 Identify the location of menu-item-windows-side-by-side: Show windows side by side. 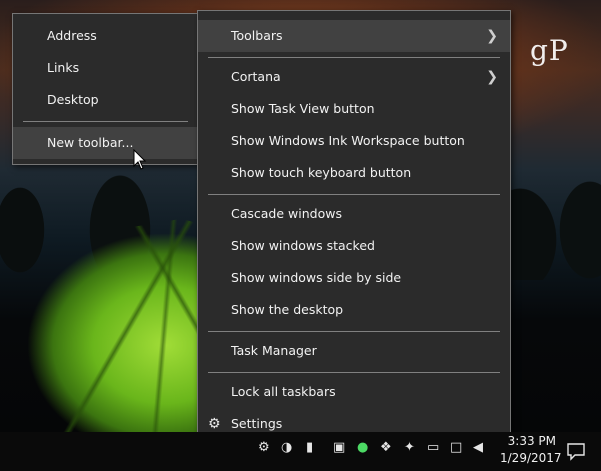
(354, 278).